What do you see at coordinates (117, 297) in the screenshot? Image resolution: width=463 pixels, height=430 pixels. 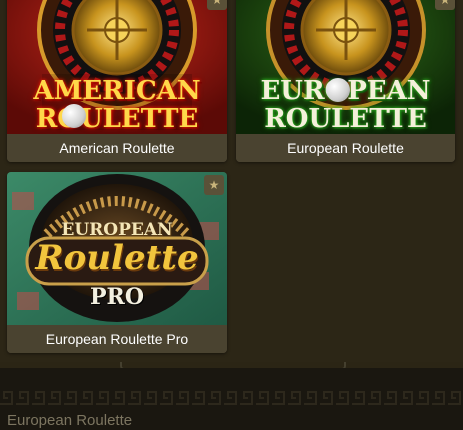 I see `game-logo-line3: PRO` at bounding box center [117, 297].